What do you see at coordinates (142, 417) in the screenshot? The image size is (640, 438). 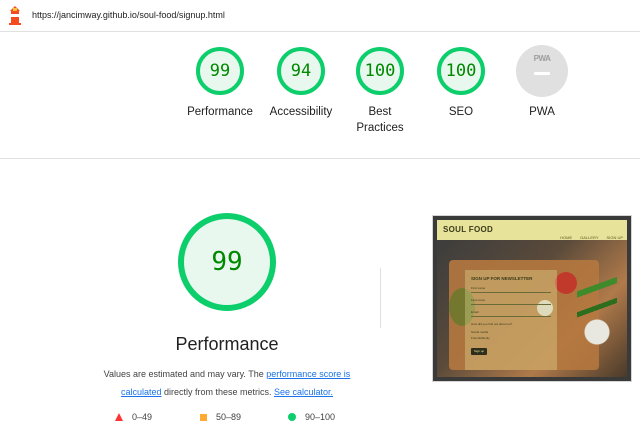 I see `legend-range: 0–49` at bounding box center [142, 417].